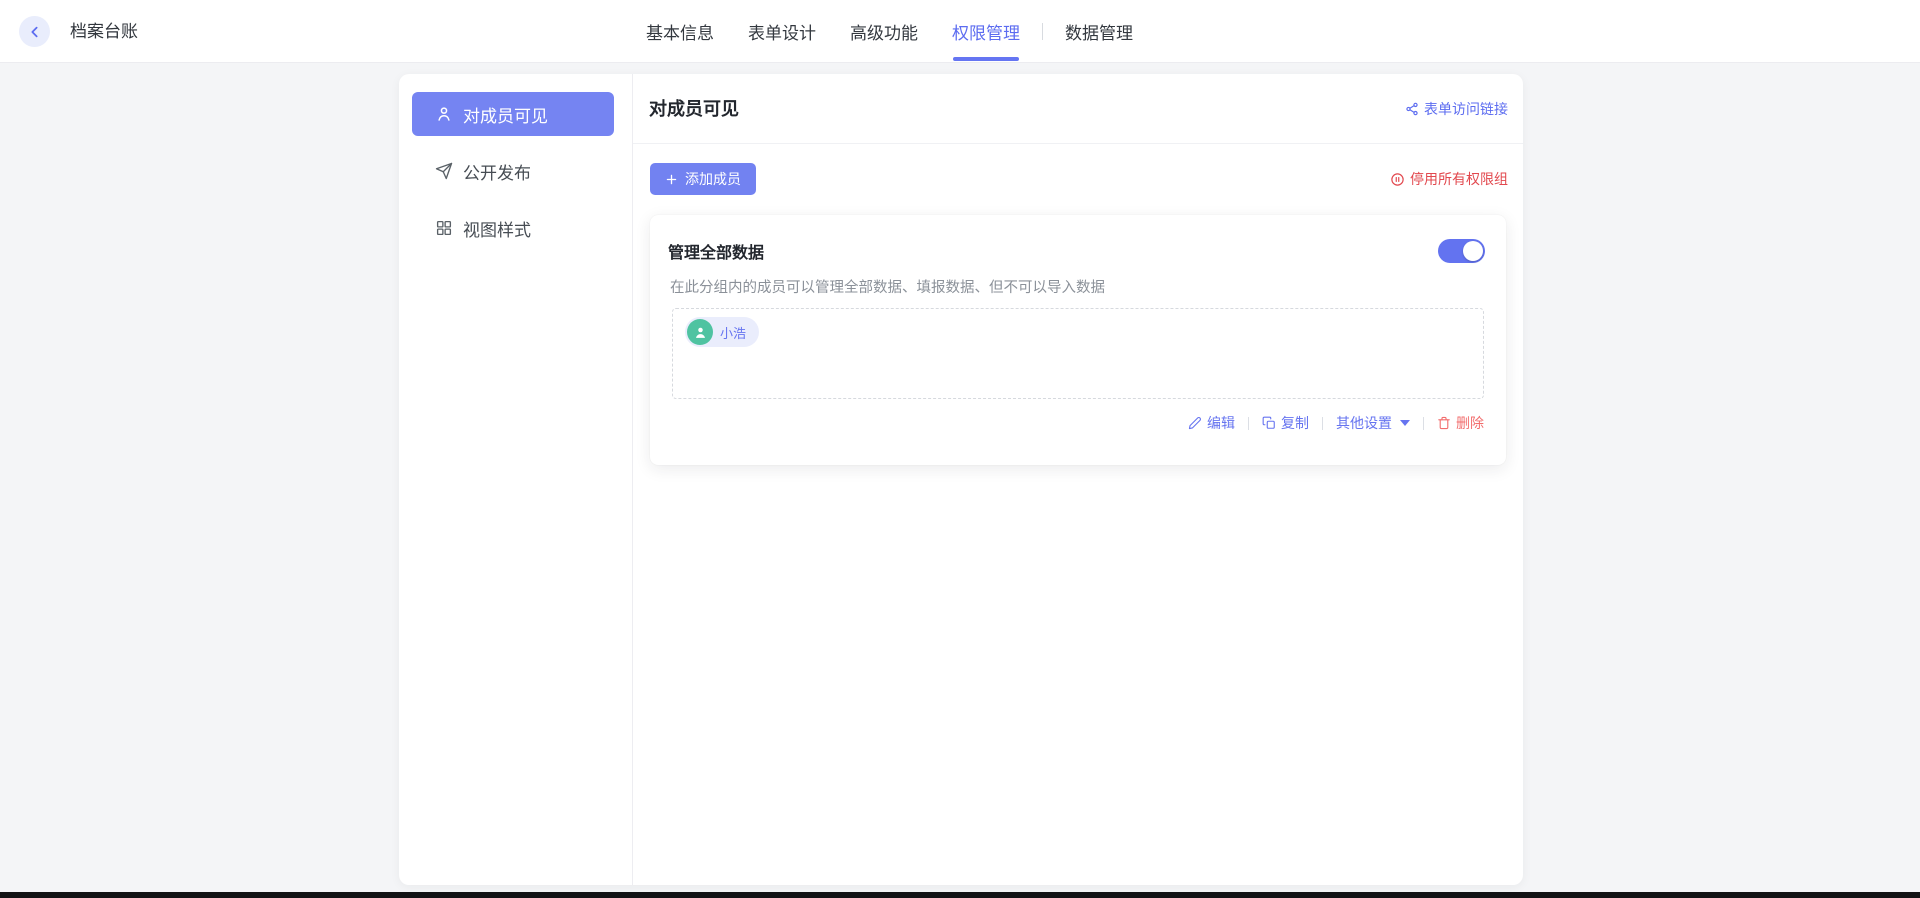  What do you see at coordinates (703, 179) in the screenshot?
I see `add-member-button: 添加成员` at bounding box center [703, 179].